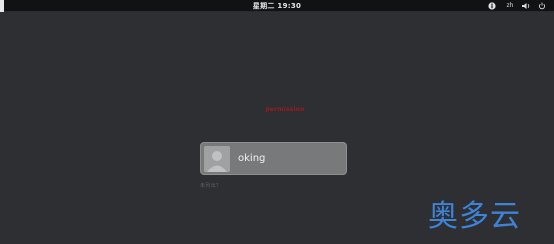  I want to click on accessibility-icon, so click(492, 6).